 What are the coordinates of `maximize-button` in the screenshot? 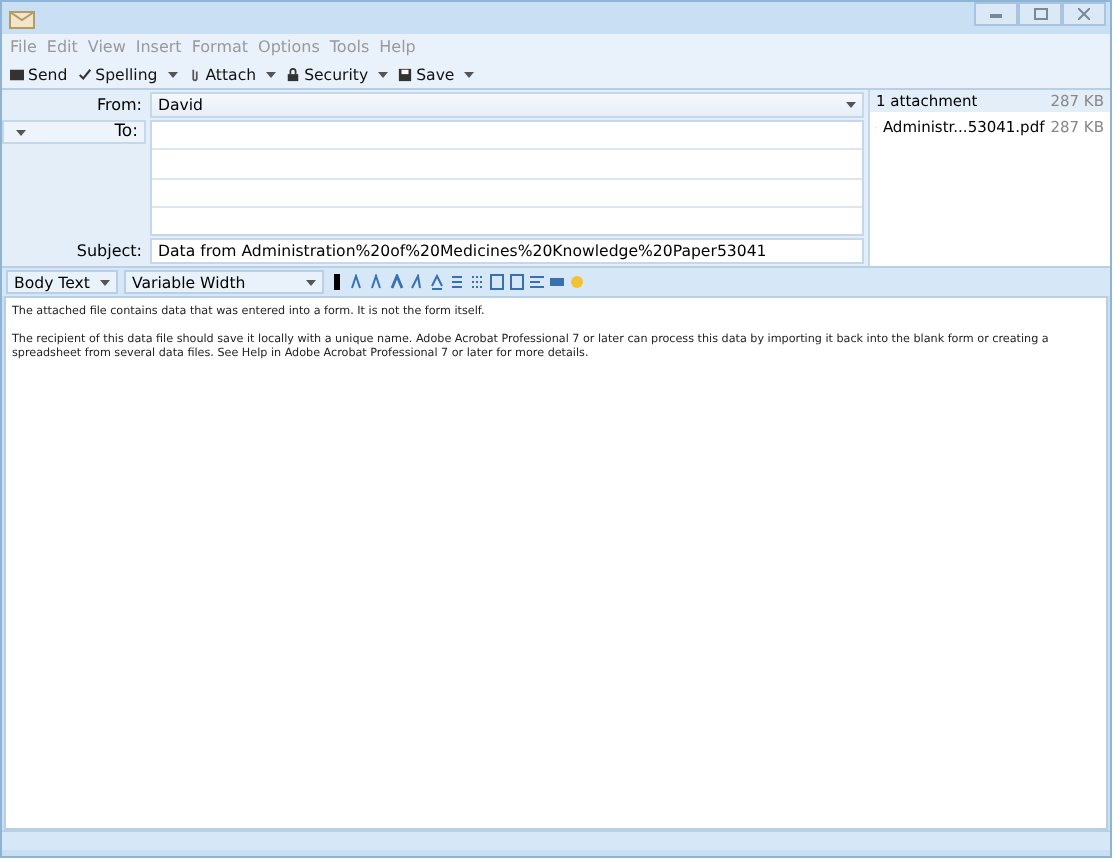 It's located at (1040, 14).